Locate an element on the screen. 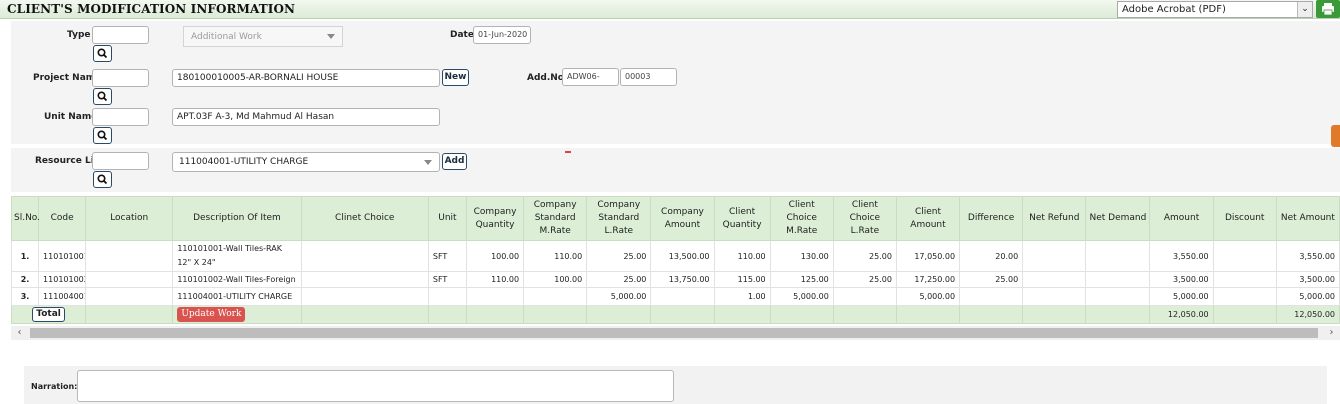 This screenshot has width=1340, height=404. column-header: Company Quantity is located at coordinates (495, 218).